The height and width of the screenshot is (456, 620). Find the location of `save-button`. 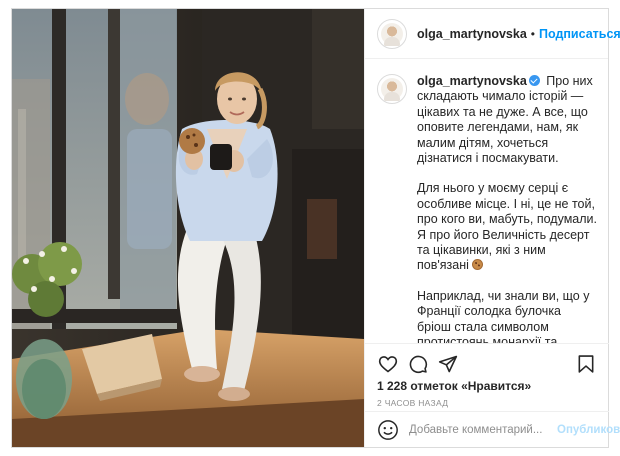

save-button is located at coordinates (586, 364).